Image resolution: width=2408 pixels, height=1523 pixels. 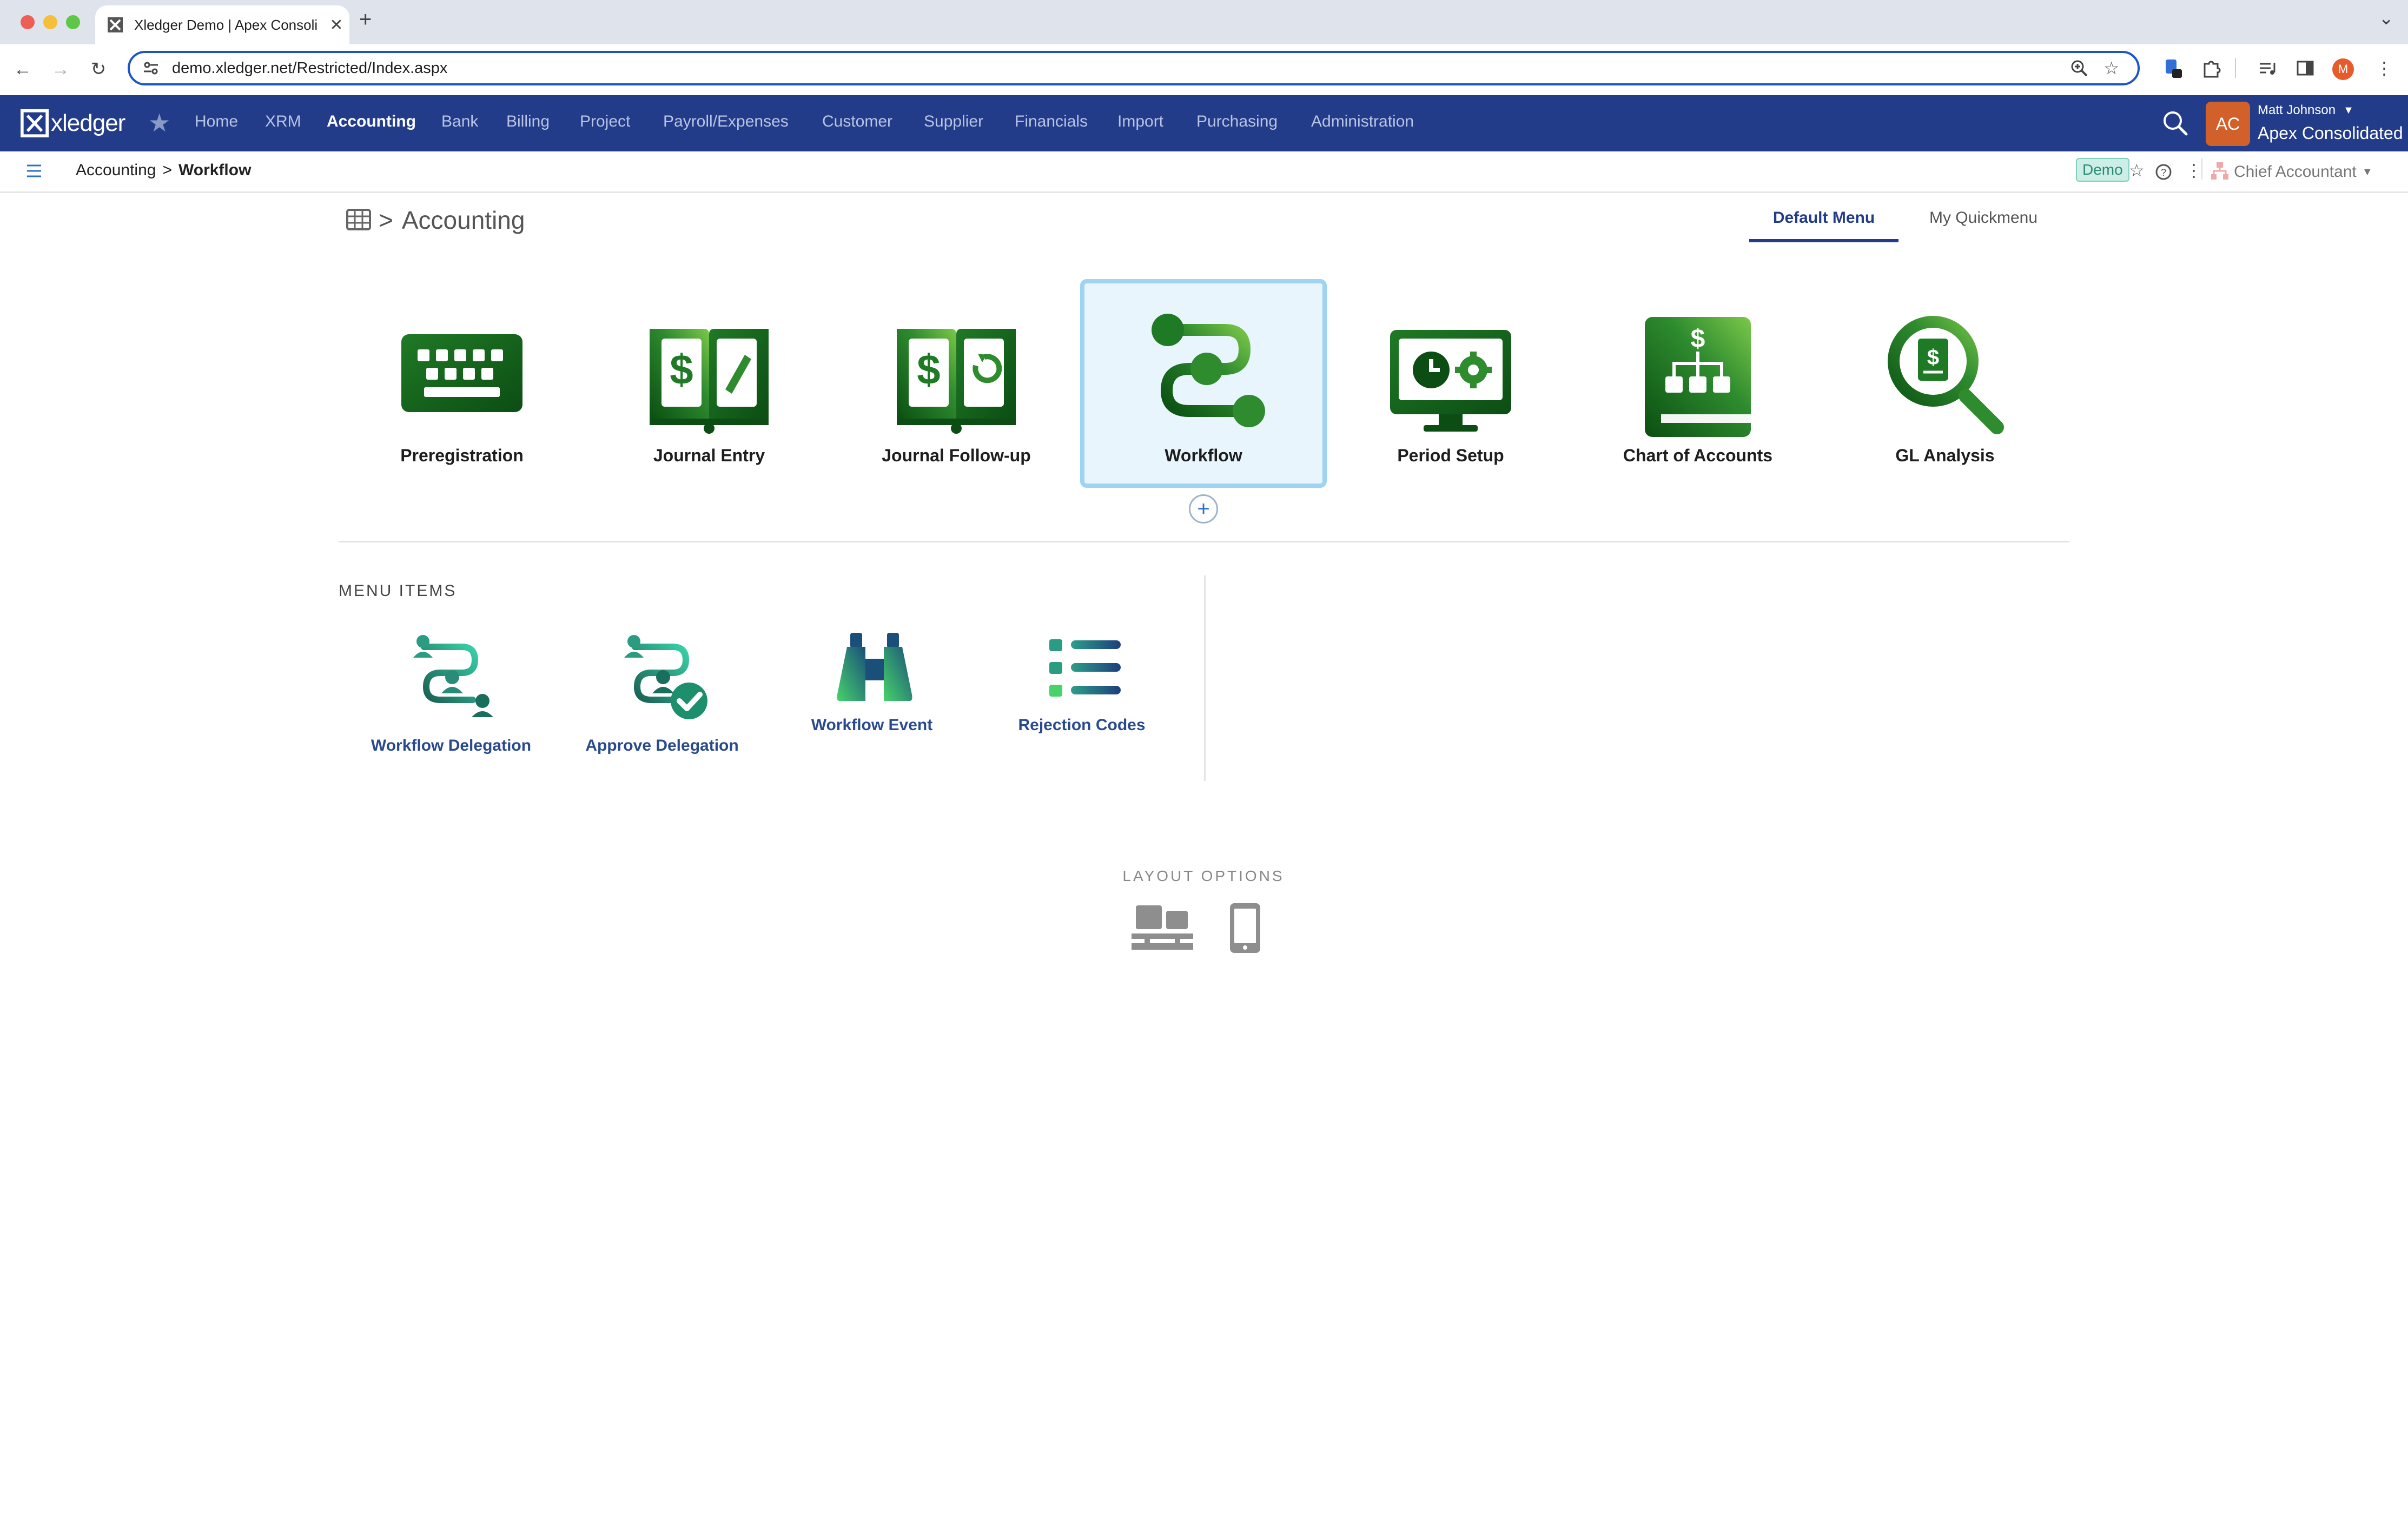 I want to click on browser-menu-kebab-icon: ⋮, so click(x=2384, y=68).